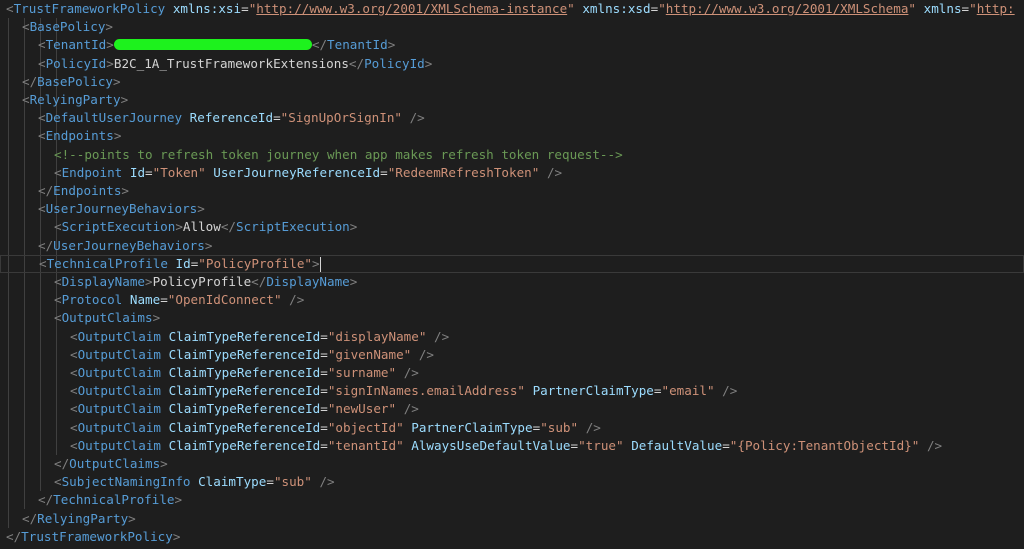 The image size is (1024, 549). What do you see at coordinates (512, 27) in the screenshot?
I see `code-line: <BasePolicy>` at bounding box center [512, 27].